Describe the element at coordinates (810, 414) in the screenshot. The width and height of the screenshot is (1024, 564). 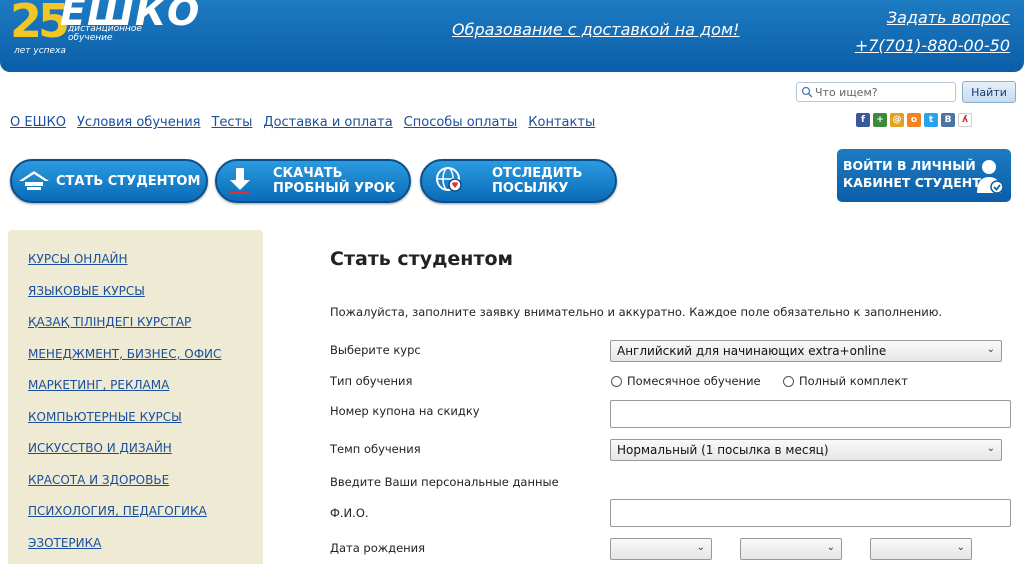
I see `coupon-input` at that location.